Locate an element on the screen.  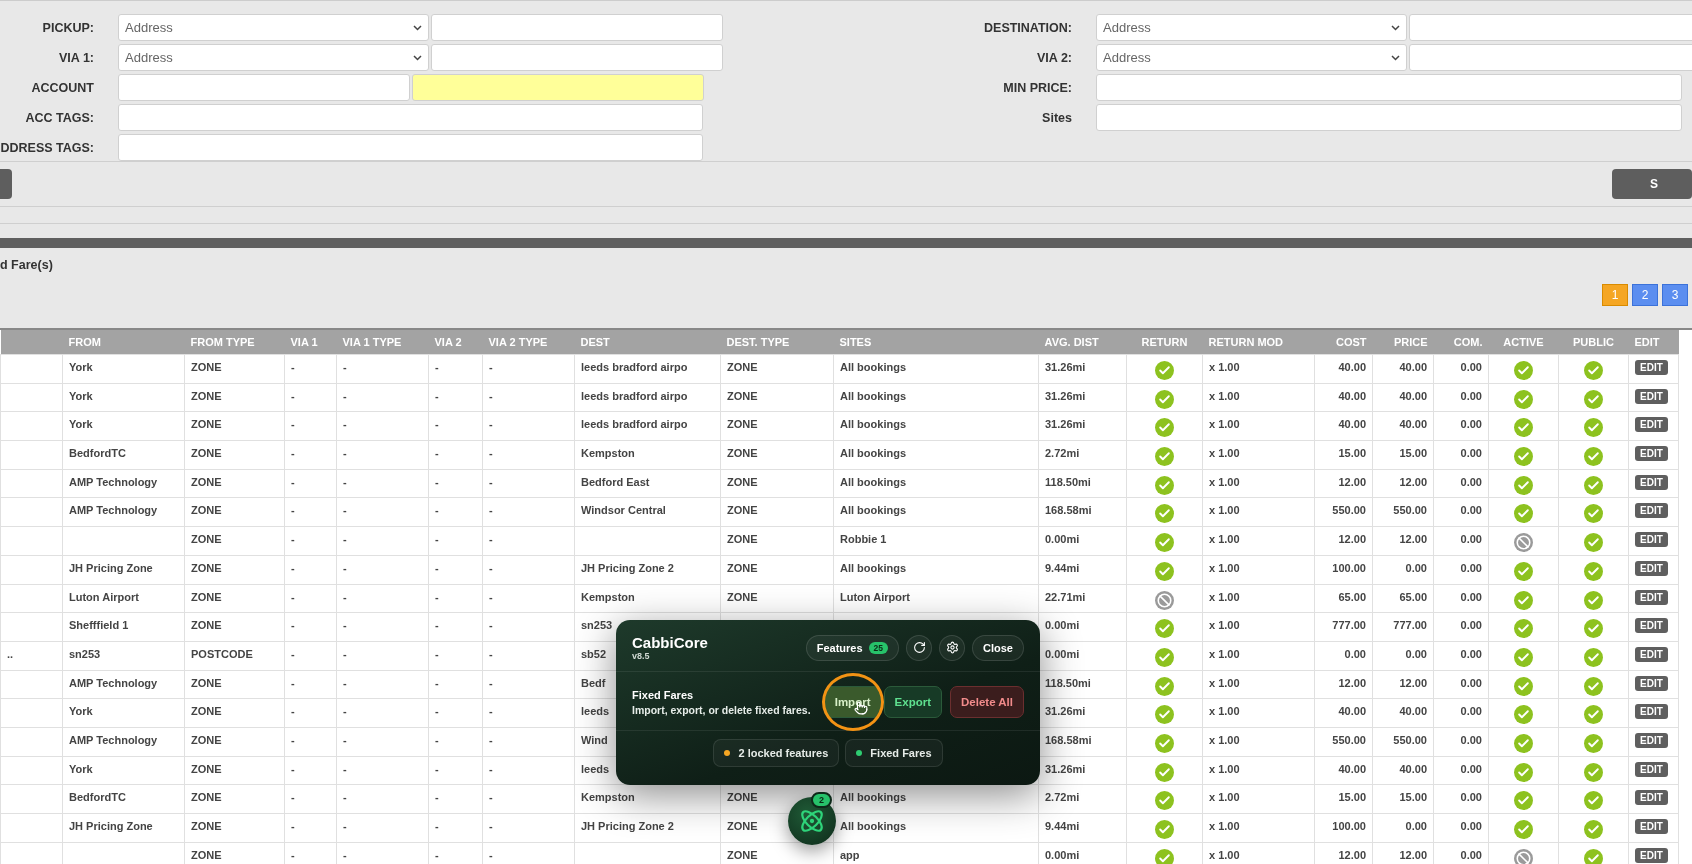
table-cell: leeds is located at coordinates (595, 768).